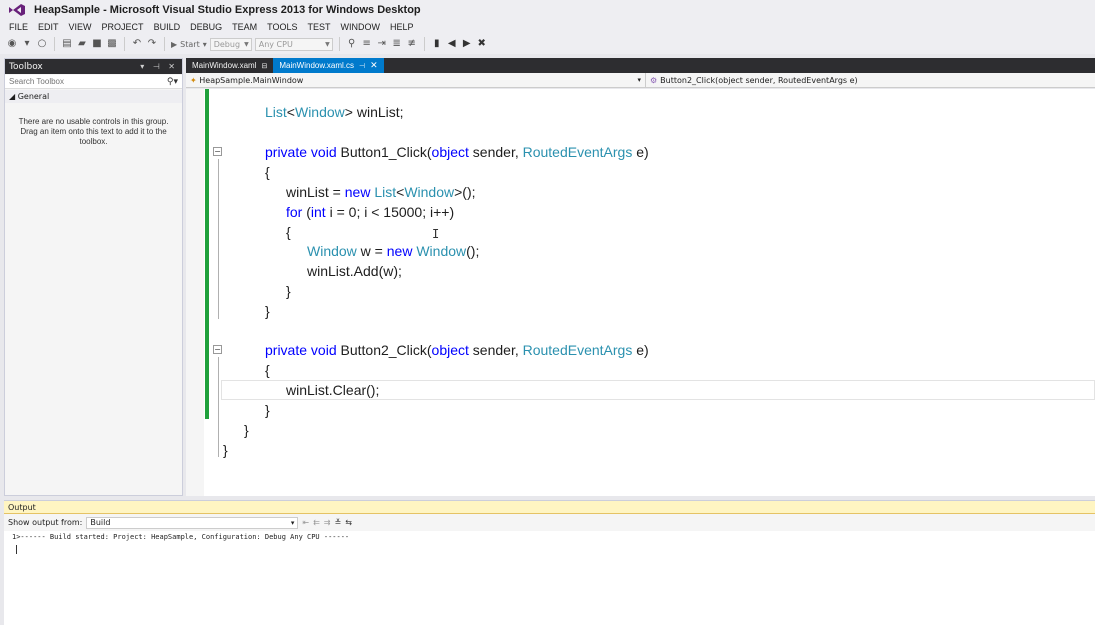 The height and width of the screenshot is (625, 1095). Describe the element at coordinates (333, 390) in the screenshot. I see `code-line-13: winList.Clear();` at that location.